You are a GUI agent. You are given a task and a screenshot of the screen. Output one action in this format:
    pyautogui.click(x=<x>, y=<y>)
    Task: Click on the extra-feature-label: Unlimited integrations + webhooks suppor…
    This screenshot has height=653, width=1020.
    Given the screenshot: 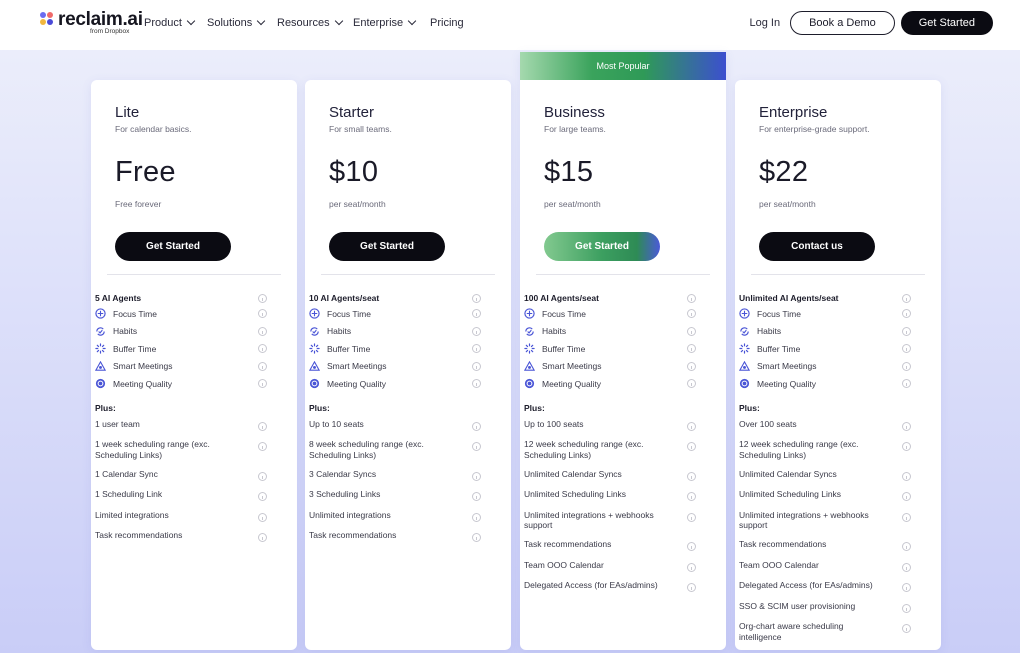 What is the action you would take?
    pyautogui.click(x=589, y=520)
    